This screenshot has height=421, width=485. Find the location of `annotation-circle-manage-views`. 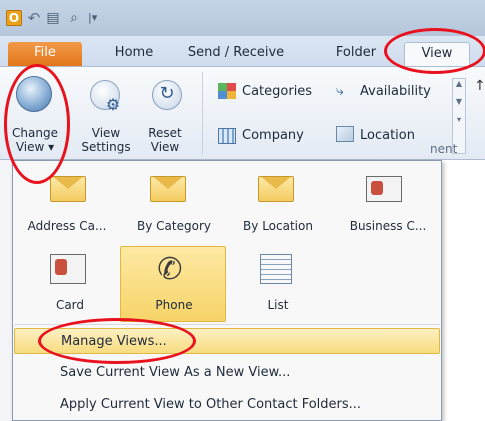

annotation-circle-manage-views is located at coordinates (117, 341).